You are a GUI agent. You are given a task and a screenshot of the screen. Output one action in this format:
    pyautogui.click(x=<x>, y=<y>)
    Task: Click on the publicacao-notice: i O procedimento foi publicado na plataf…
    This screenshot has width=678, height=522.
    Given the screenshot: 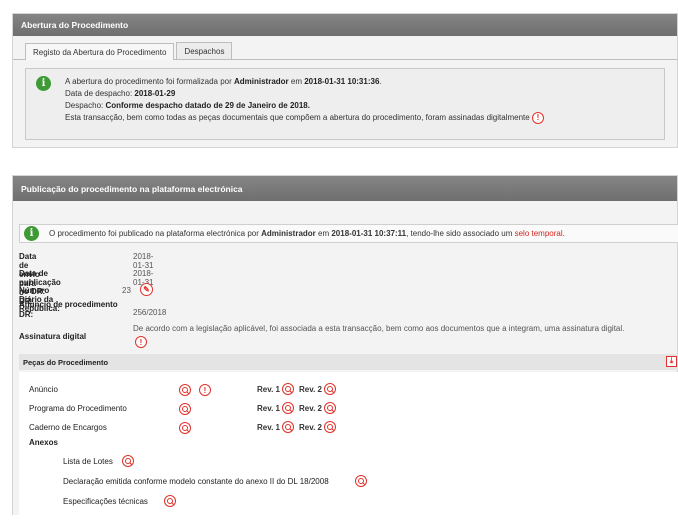 What is the action you would take?
    pyautogui.click(x=348, y=233)
    